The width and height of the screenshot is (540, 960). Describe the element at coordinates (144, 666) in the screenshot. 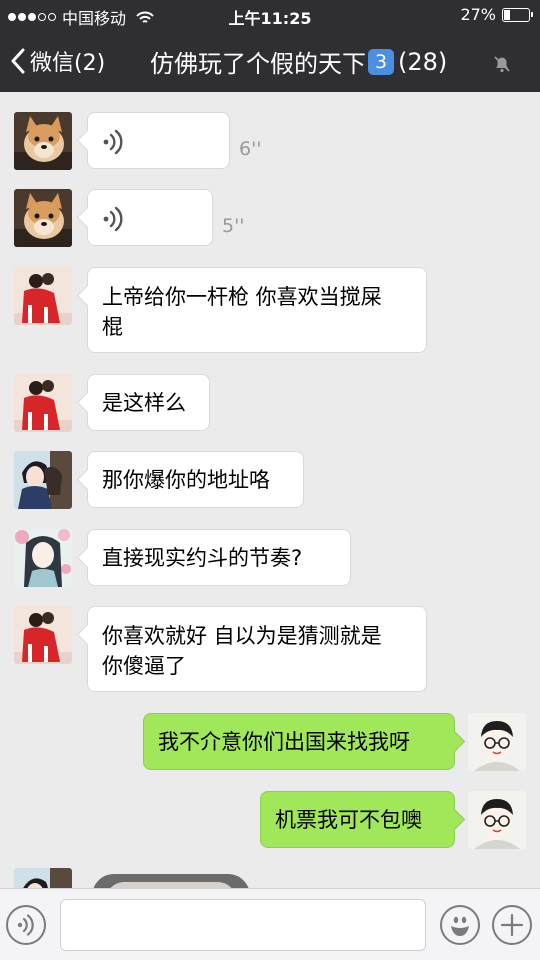

I see `message-text-line: 你傻逼了` at that location.